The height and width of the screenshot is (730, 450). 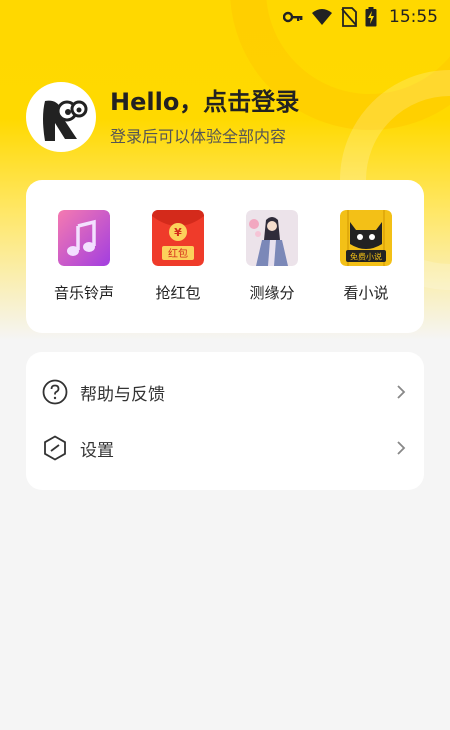 I want to click on feature-novel: 免费小说 看小说, so click(x=366, y=271).